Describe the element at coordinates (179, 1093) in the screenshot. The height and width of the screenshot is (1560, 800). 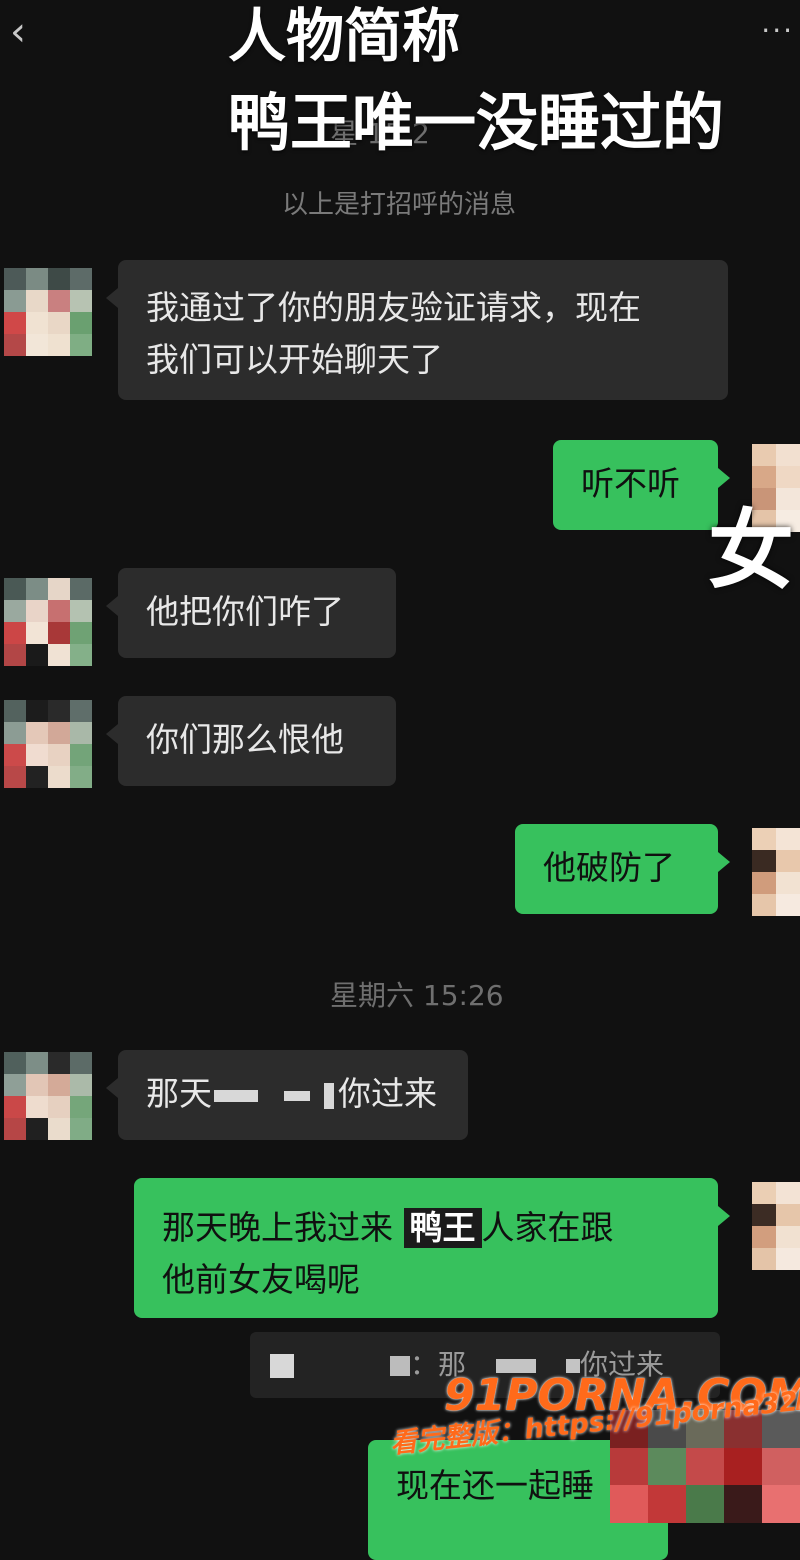
I see `message-text: 那天` at that location.